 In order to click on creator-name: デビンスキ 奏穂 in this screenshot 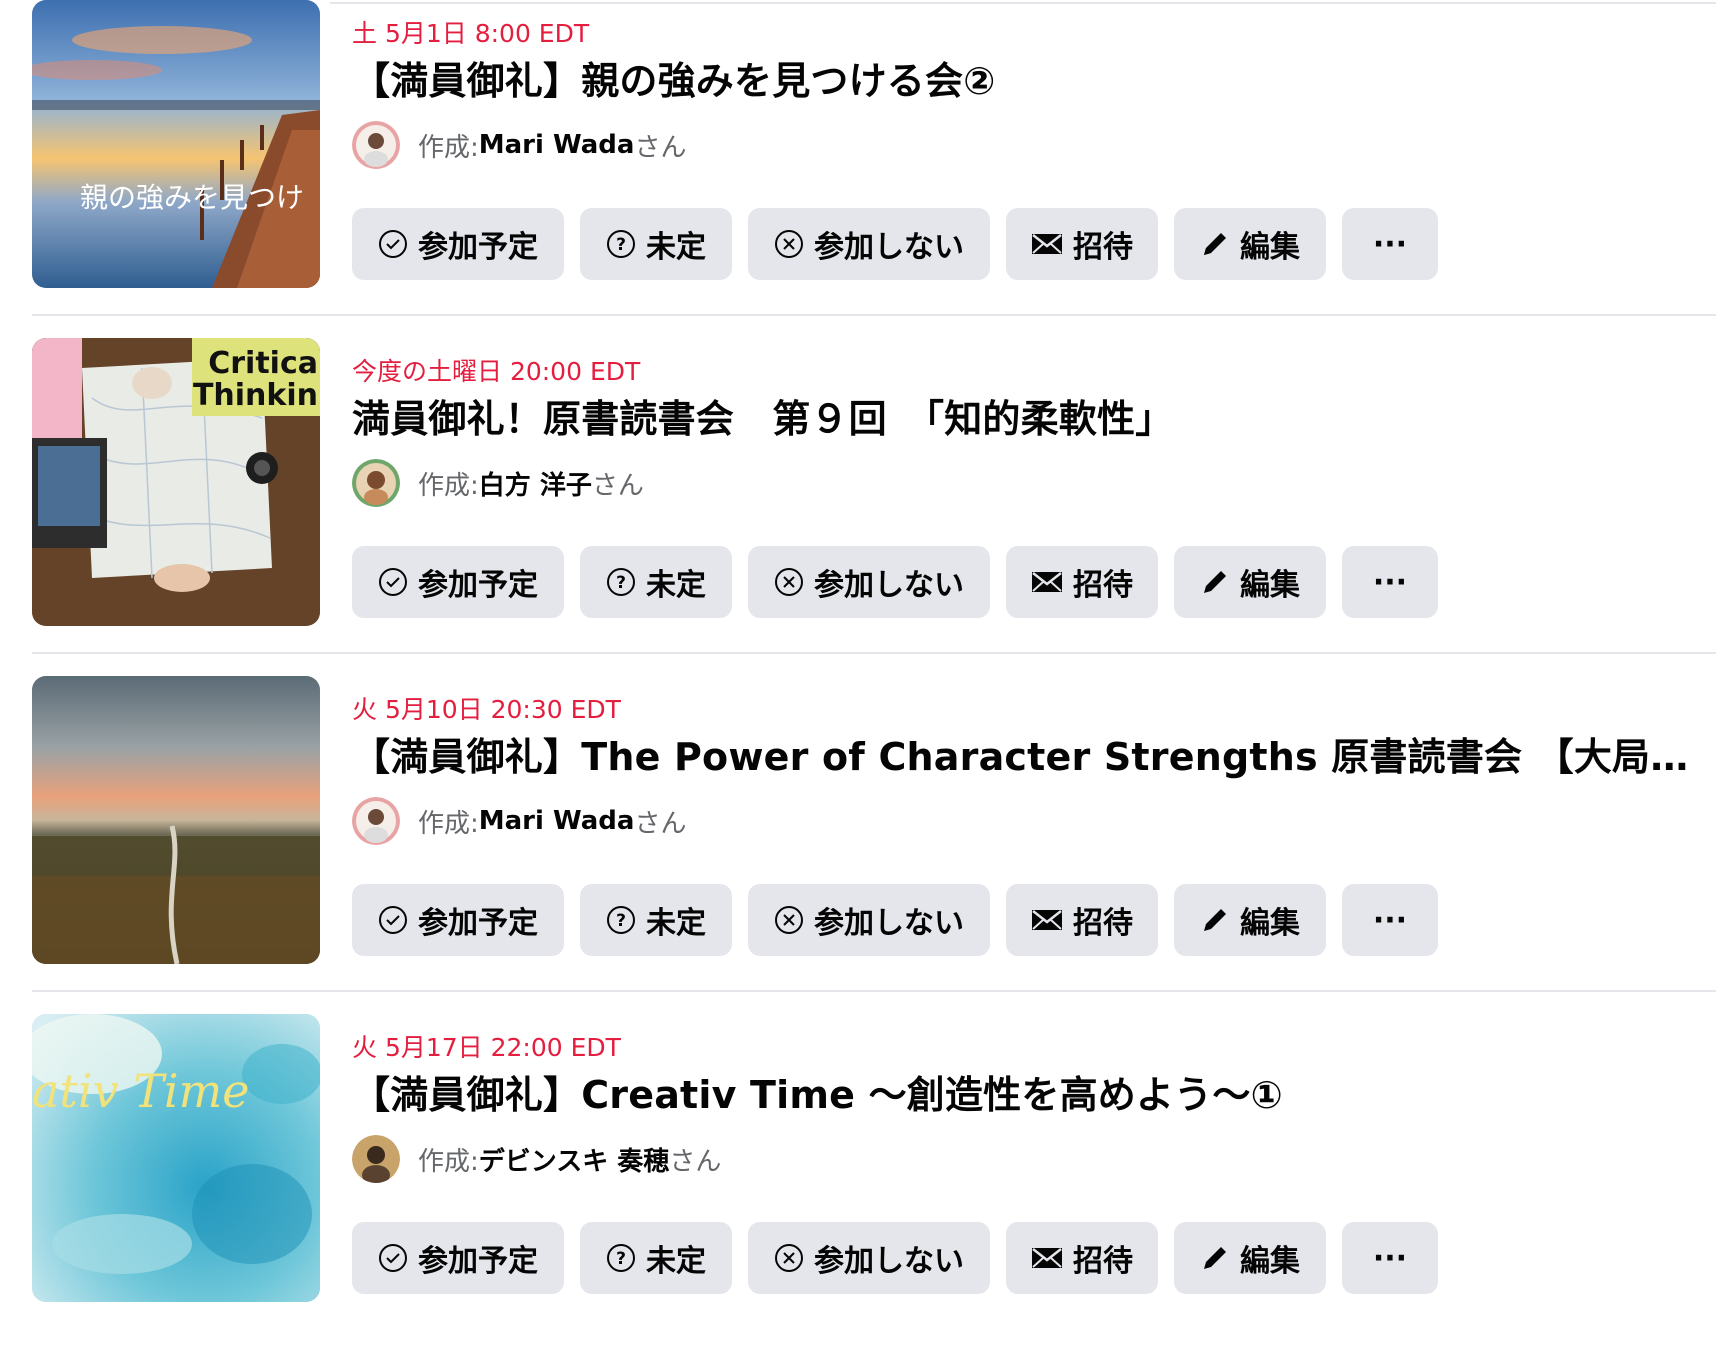, I will do `click(574, 1159)`.